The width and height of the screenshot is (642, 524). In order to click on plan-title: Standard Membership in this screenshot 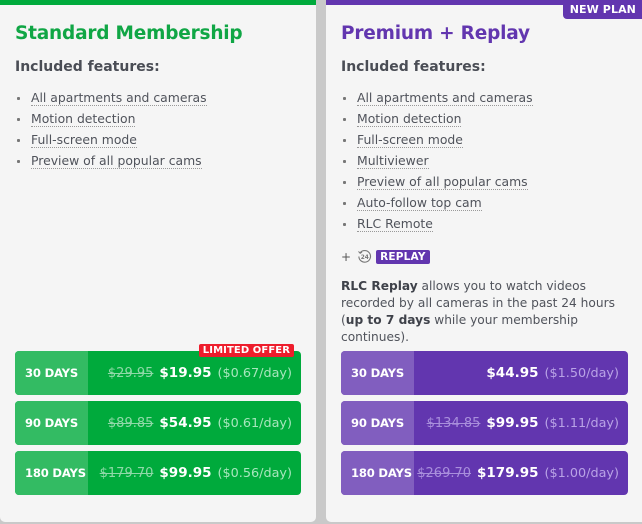, I will do `click(129, 33)`.